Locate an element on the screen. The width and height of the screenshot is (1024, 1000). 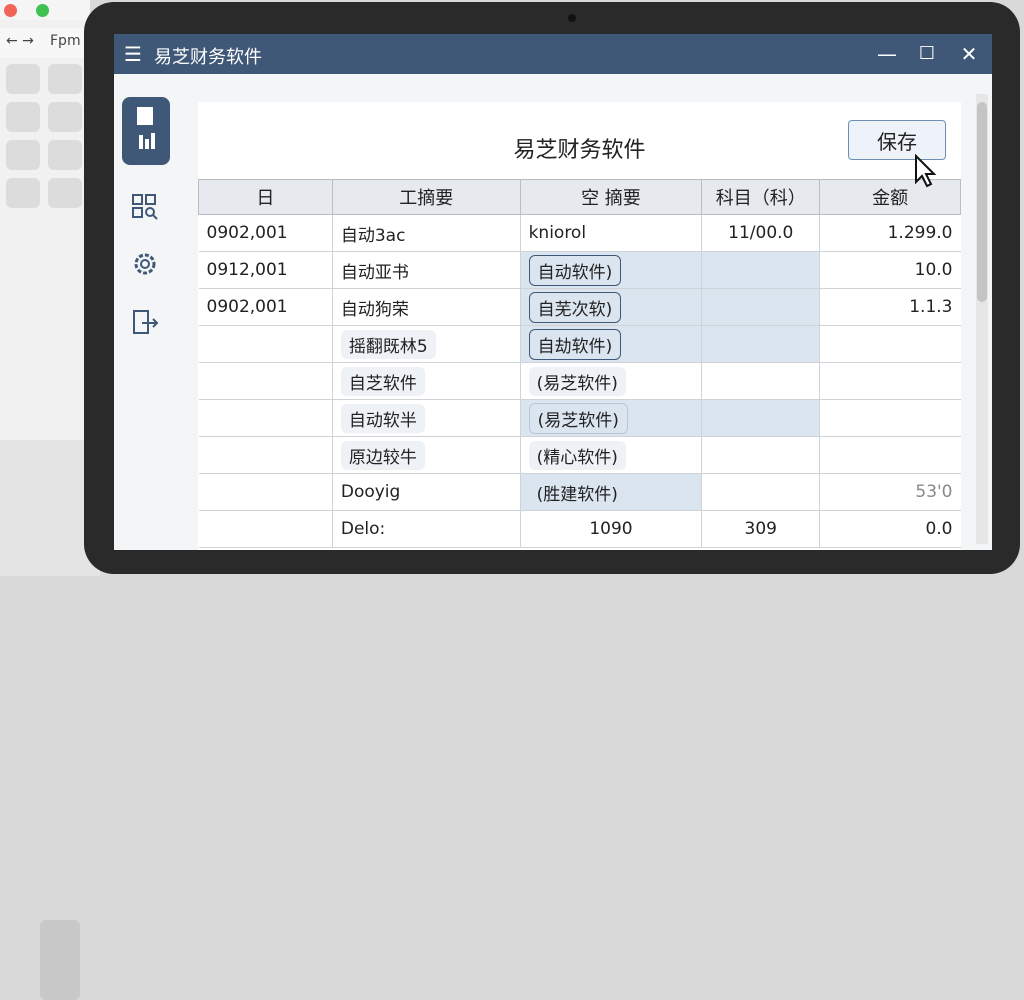
cell-summary: 1090 is located at coordinates (610, 529).